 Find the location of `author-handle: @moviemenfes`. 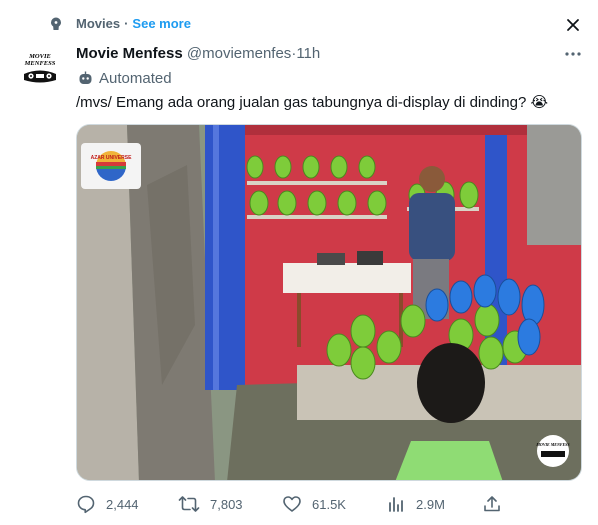

author-handle: @moviemenfes is located at coordinates (239, 53).